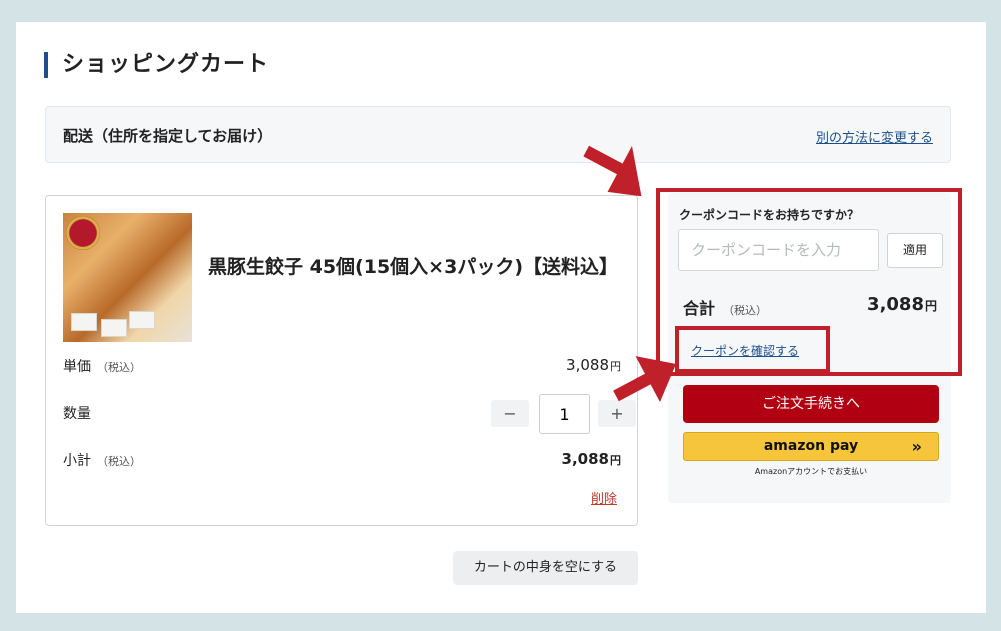 The height and width of the screenshot is (631, 1001). What do you see at coordinates (585, 459) in the screenshot?
I see `subtotal-value: 3,088` at bounding box center [585, 459].